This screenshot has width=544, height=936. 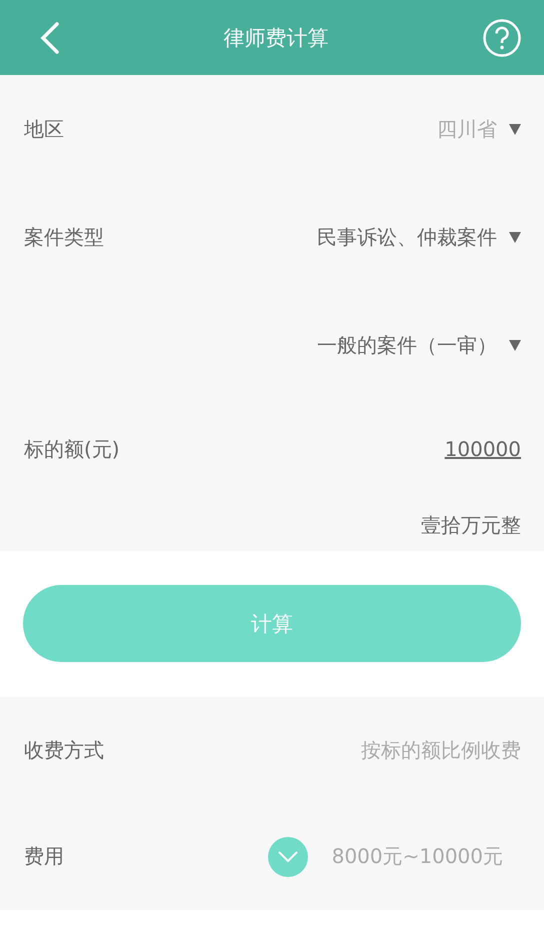 I want to click on dropdown: 民事诉讼、仲裁案件, so click(x=419, y=237).